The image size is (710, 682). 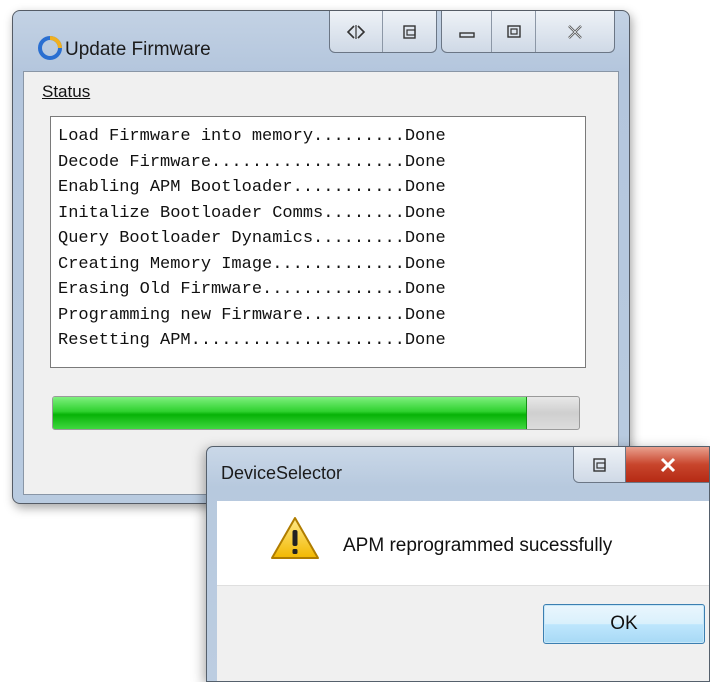 What do you see at coordinates (50, 48) in the screenshot?
I see `app-icon` at bounding box center [50, 48].